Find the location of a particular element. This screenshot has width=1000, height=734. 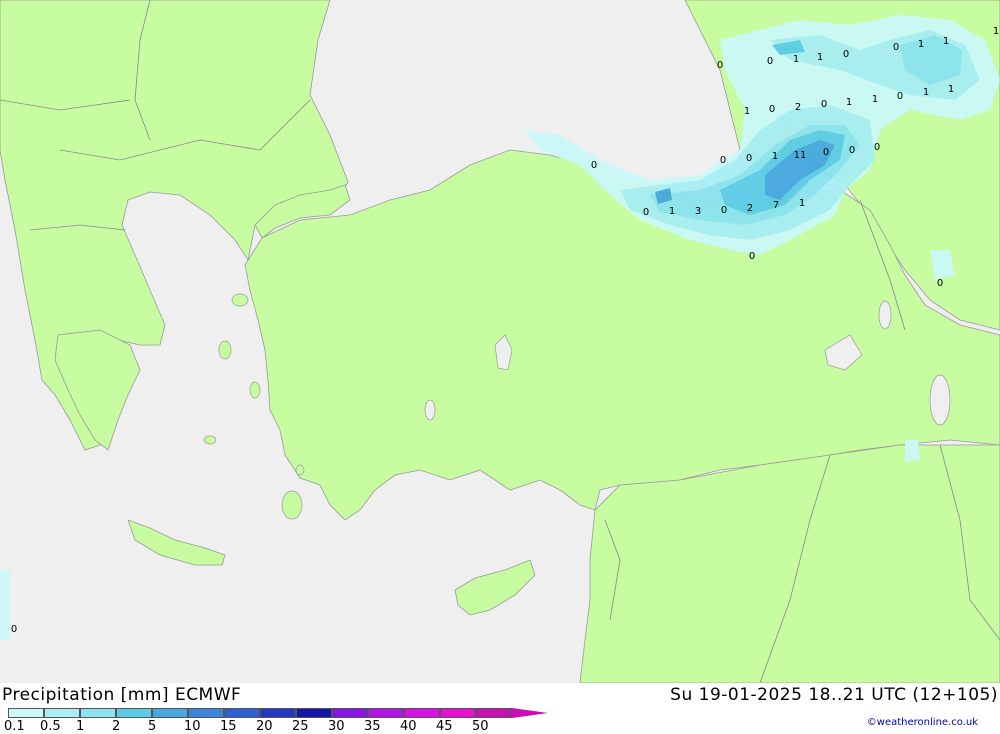

legend-label: 5 is located at coordinates (152, 726).